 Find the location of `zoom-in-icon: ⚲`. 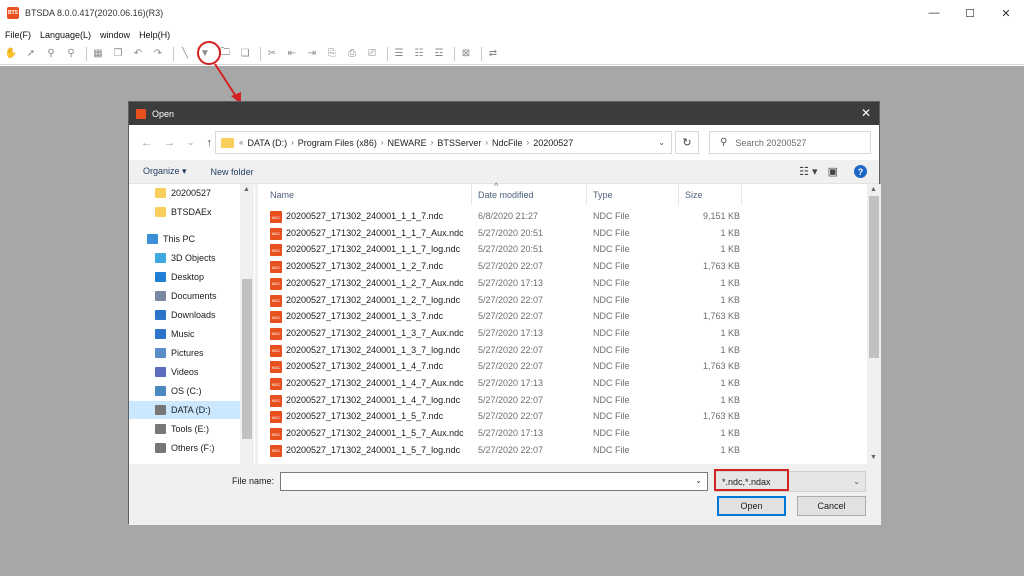

zoom-in-icon: ⚲ is located at coordinates (51, 54).